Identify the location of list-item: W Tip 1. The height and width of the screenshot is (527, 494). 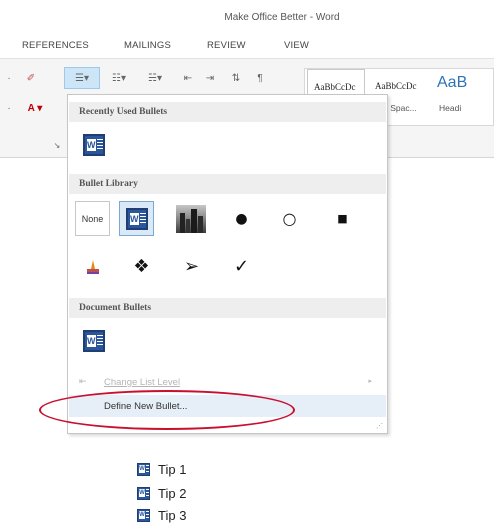
(161, 469).